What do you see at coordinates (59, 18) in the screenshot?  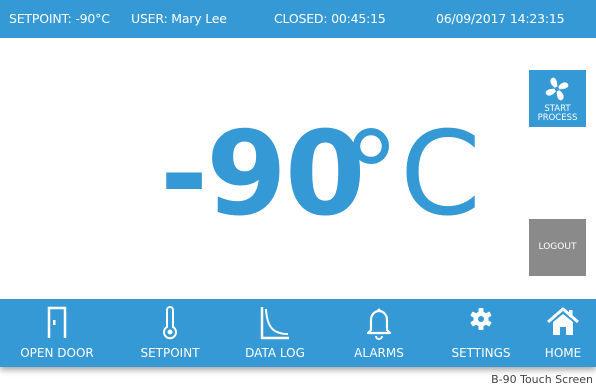 I see `status-setpoint: SETPOINT: -90°C` at bounding box center [59, 18].